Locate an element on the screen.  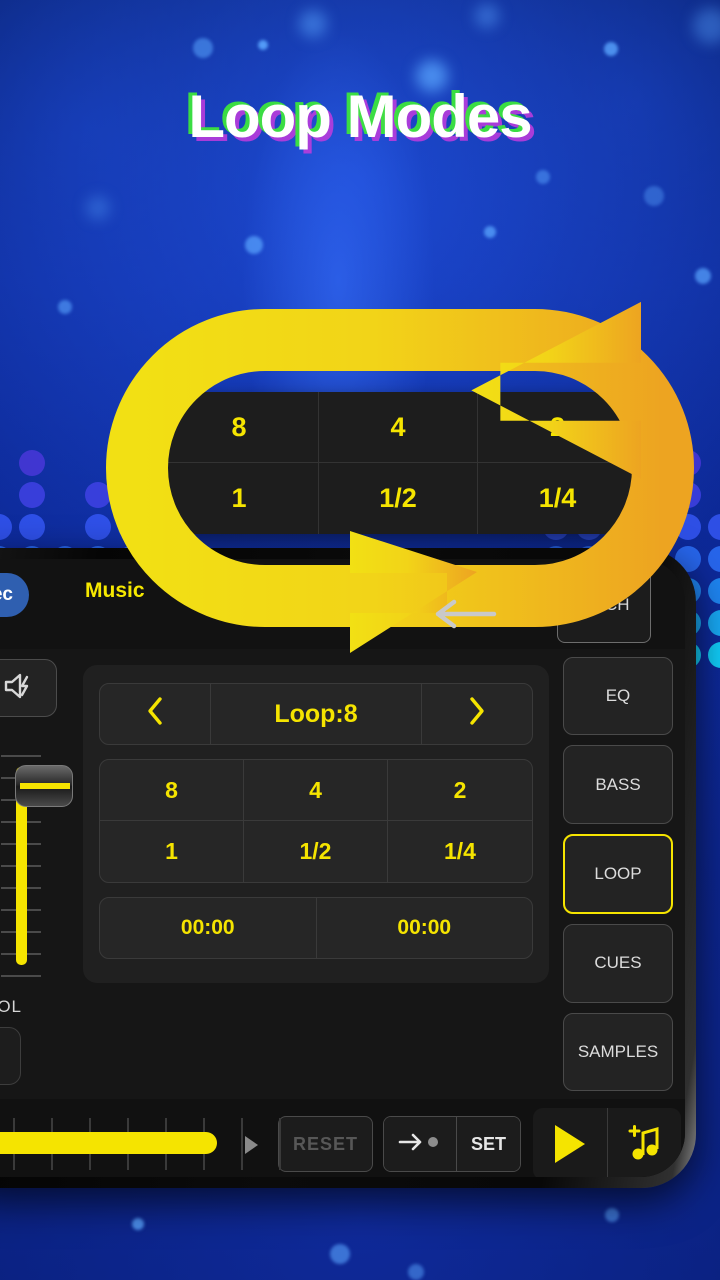
left-arrow-icon is located at coordinates (463, 614).